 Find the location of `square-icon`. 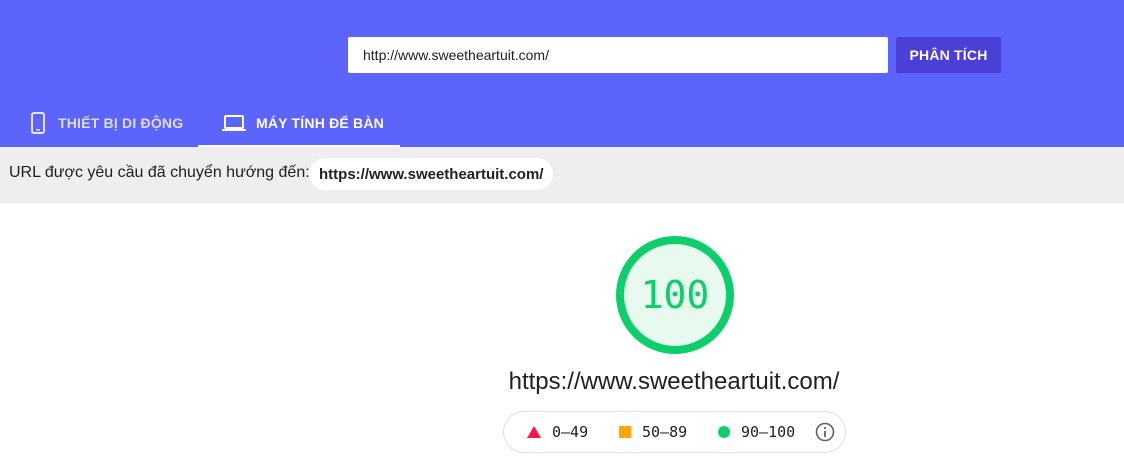

square-icon is located at coordinates (625, 432).